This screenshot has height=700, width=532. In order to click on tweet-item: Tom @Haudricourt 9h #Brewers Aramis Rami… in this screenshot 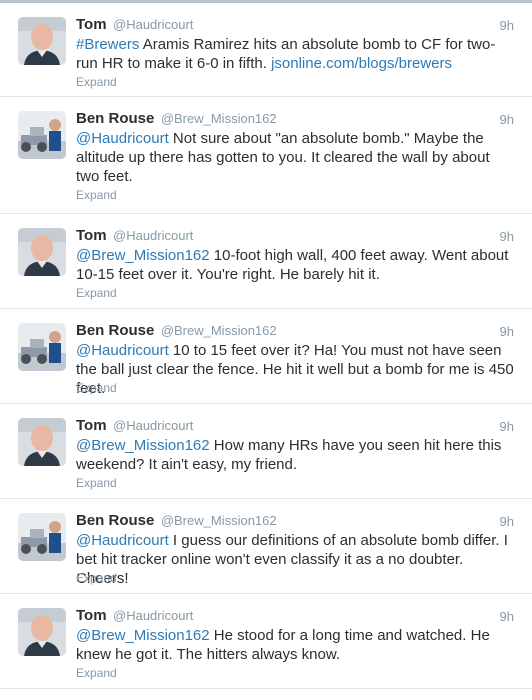, I will do `click(266, 50)`.